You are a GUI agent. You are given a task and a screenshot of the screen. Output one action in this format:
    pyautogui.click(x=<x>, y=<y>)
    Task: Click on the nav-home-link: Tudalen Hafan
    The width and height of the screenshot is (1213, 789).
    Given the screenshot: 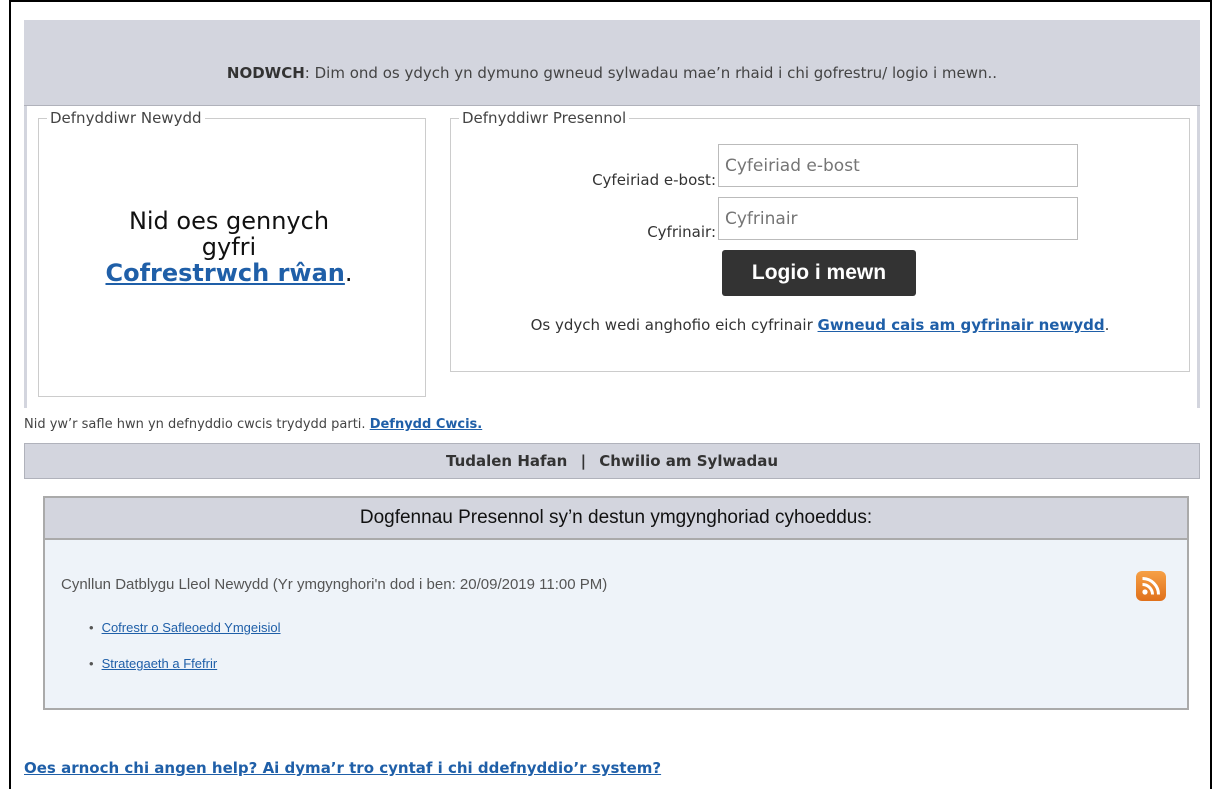 What is the action you would take?
    pyautogui.click(x=506, y=461)
    